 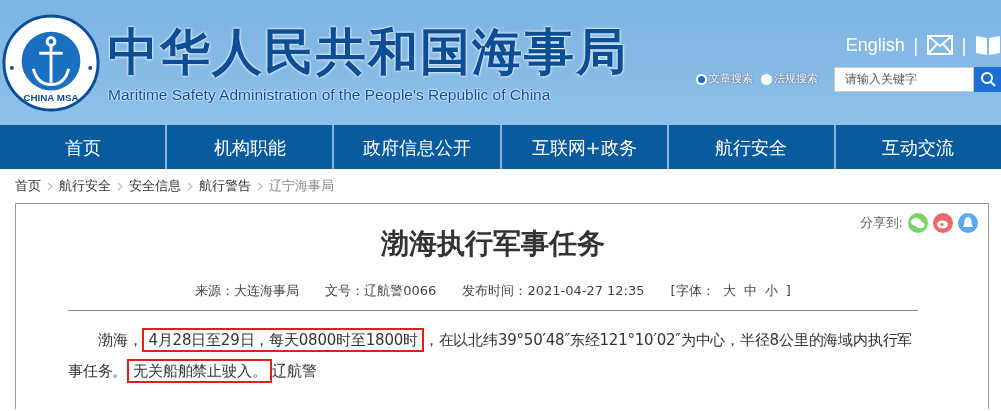 I want to click on logo-icon: CHINA MSA, so click(x=51, y=62).